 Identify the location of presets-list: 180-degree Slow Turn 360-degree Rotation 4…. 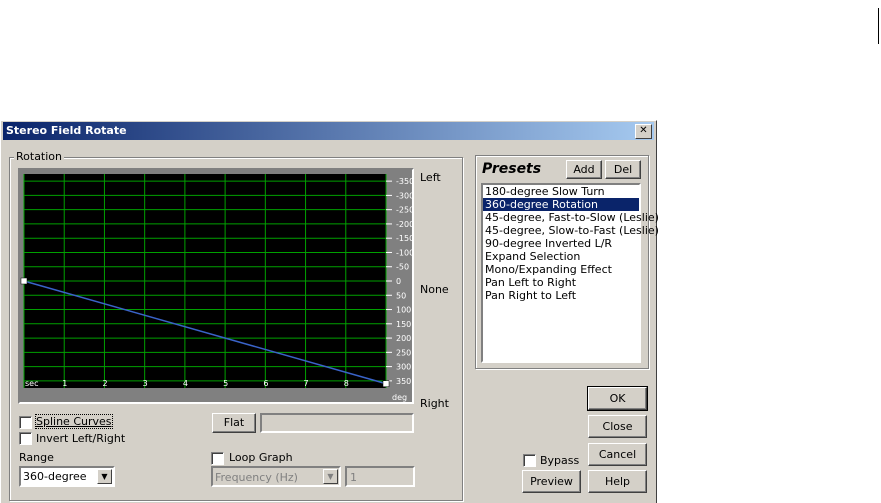
(570, 273).